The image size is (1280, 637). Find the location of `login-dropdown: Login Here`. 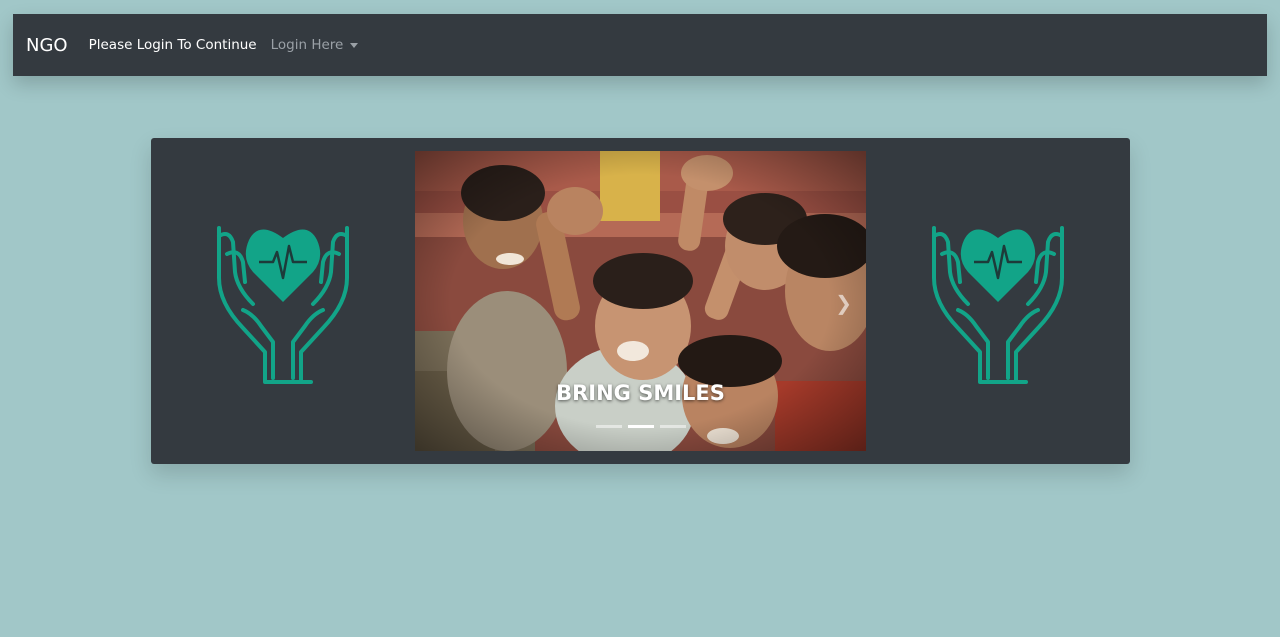

login-dropdown: Login Here is located at coordinates (315, 45).